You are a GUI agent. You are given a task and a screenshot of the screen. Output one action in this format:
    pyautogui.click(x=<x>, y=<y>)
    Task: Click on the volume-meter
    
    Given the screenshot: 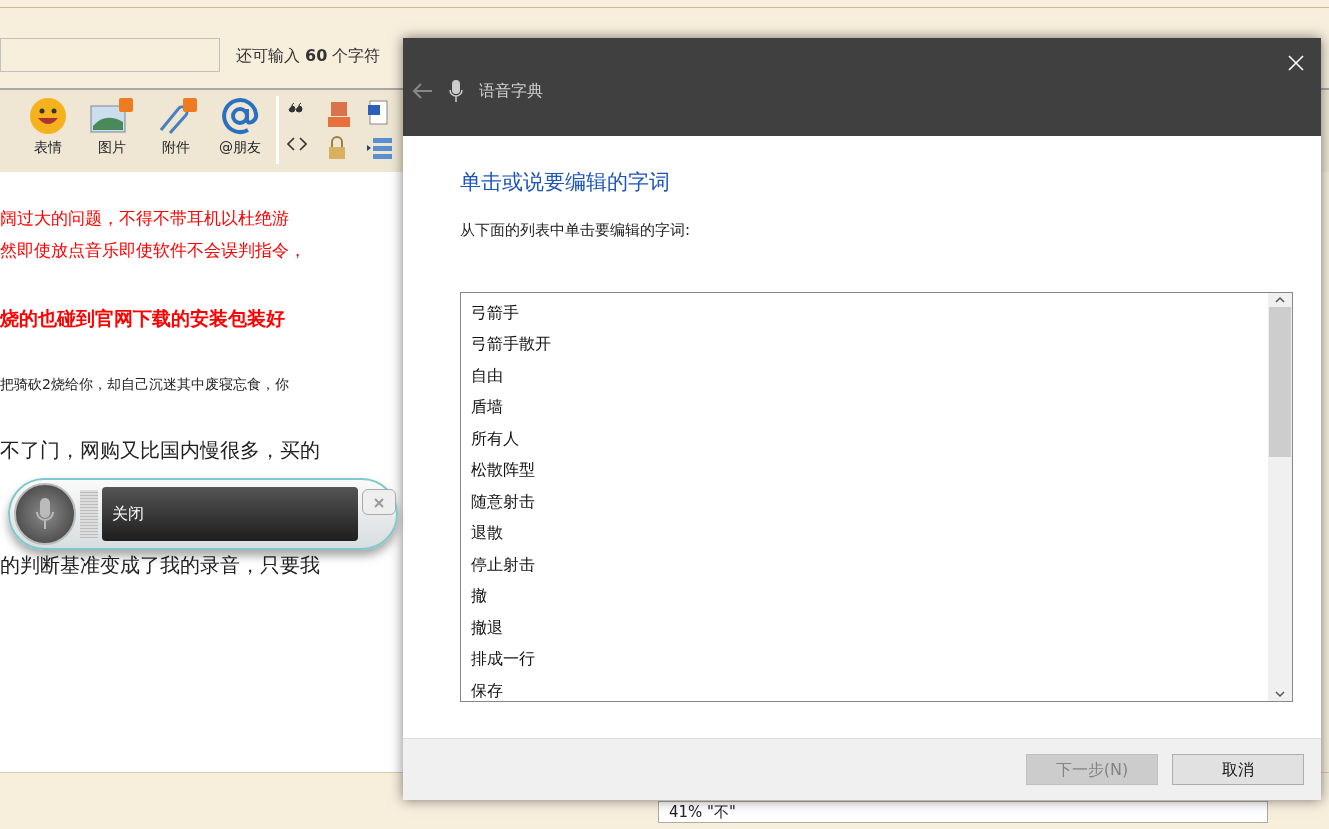 What is the action you would take?
    pyautogui.click(x=89, y=514)
    